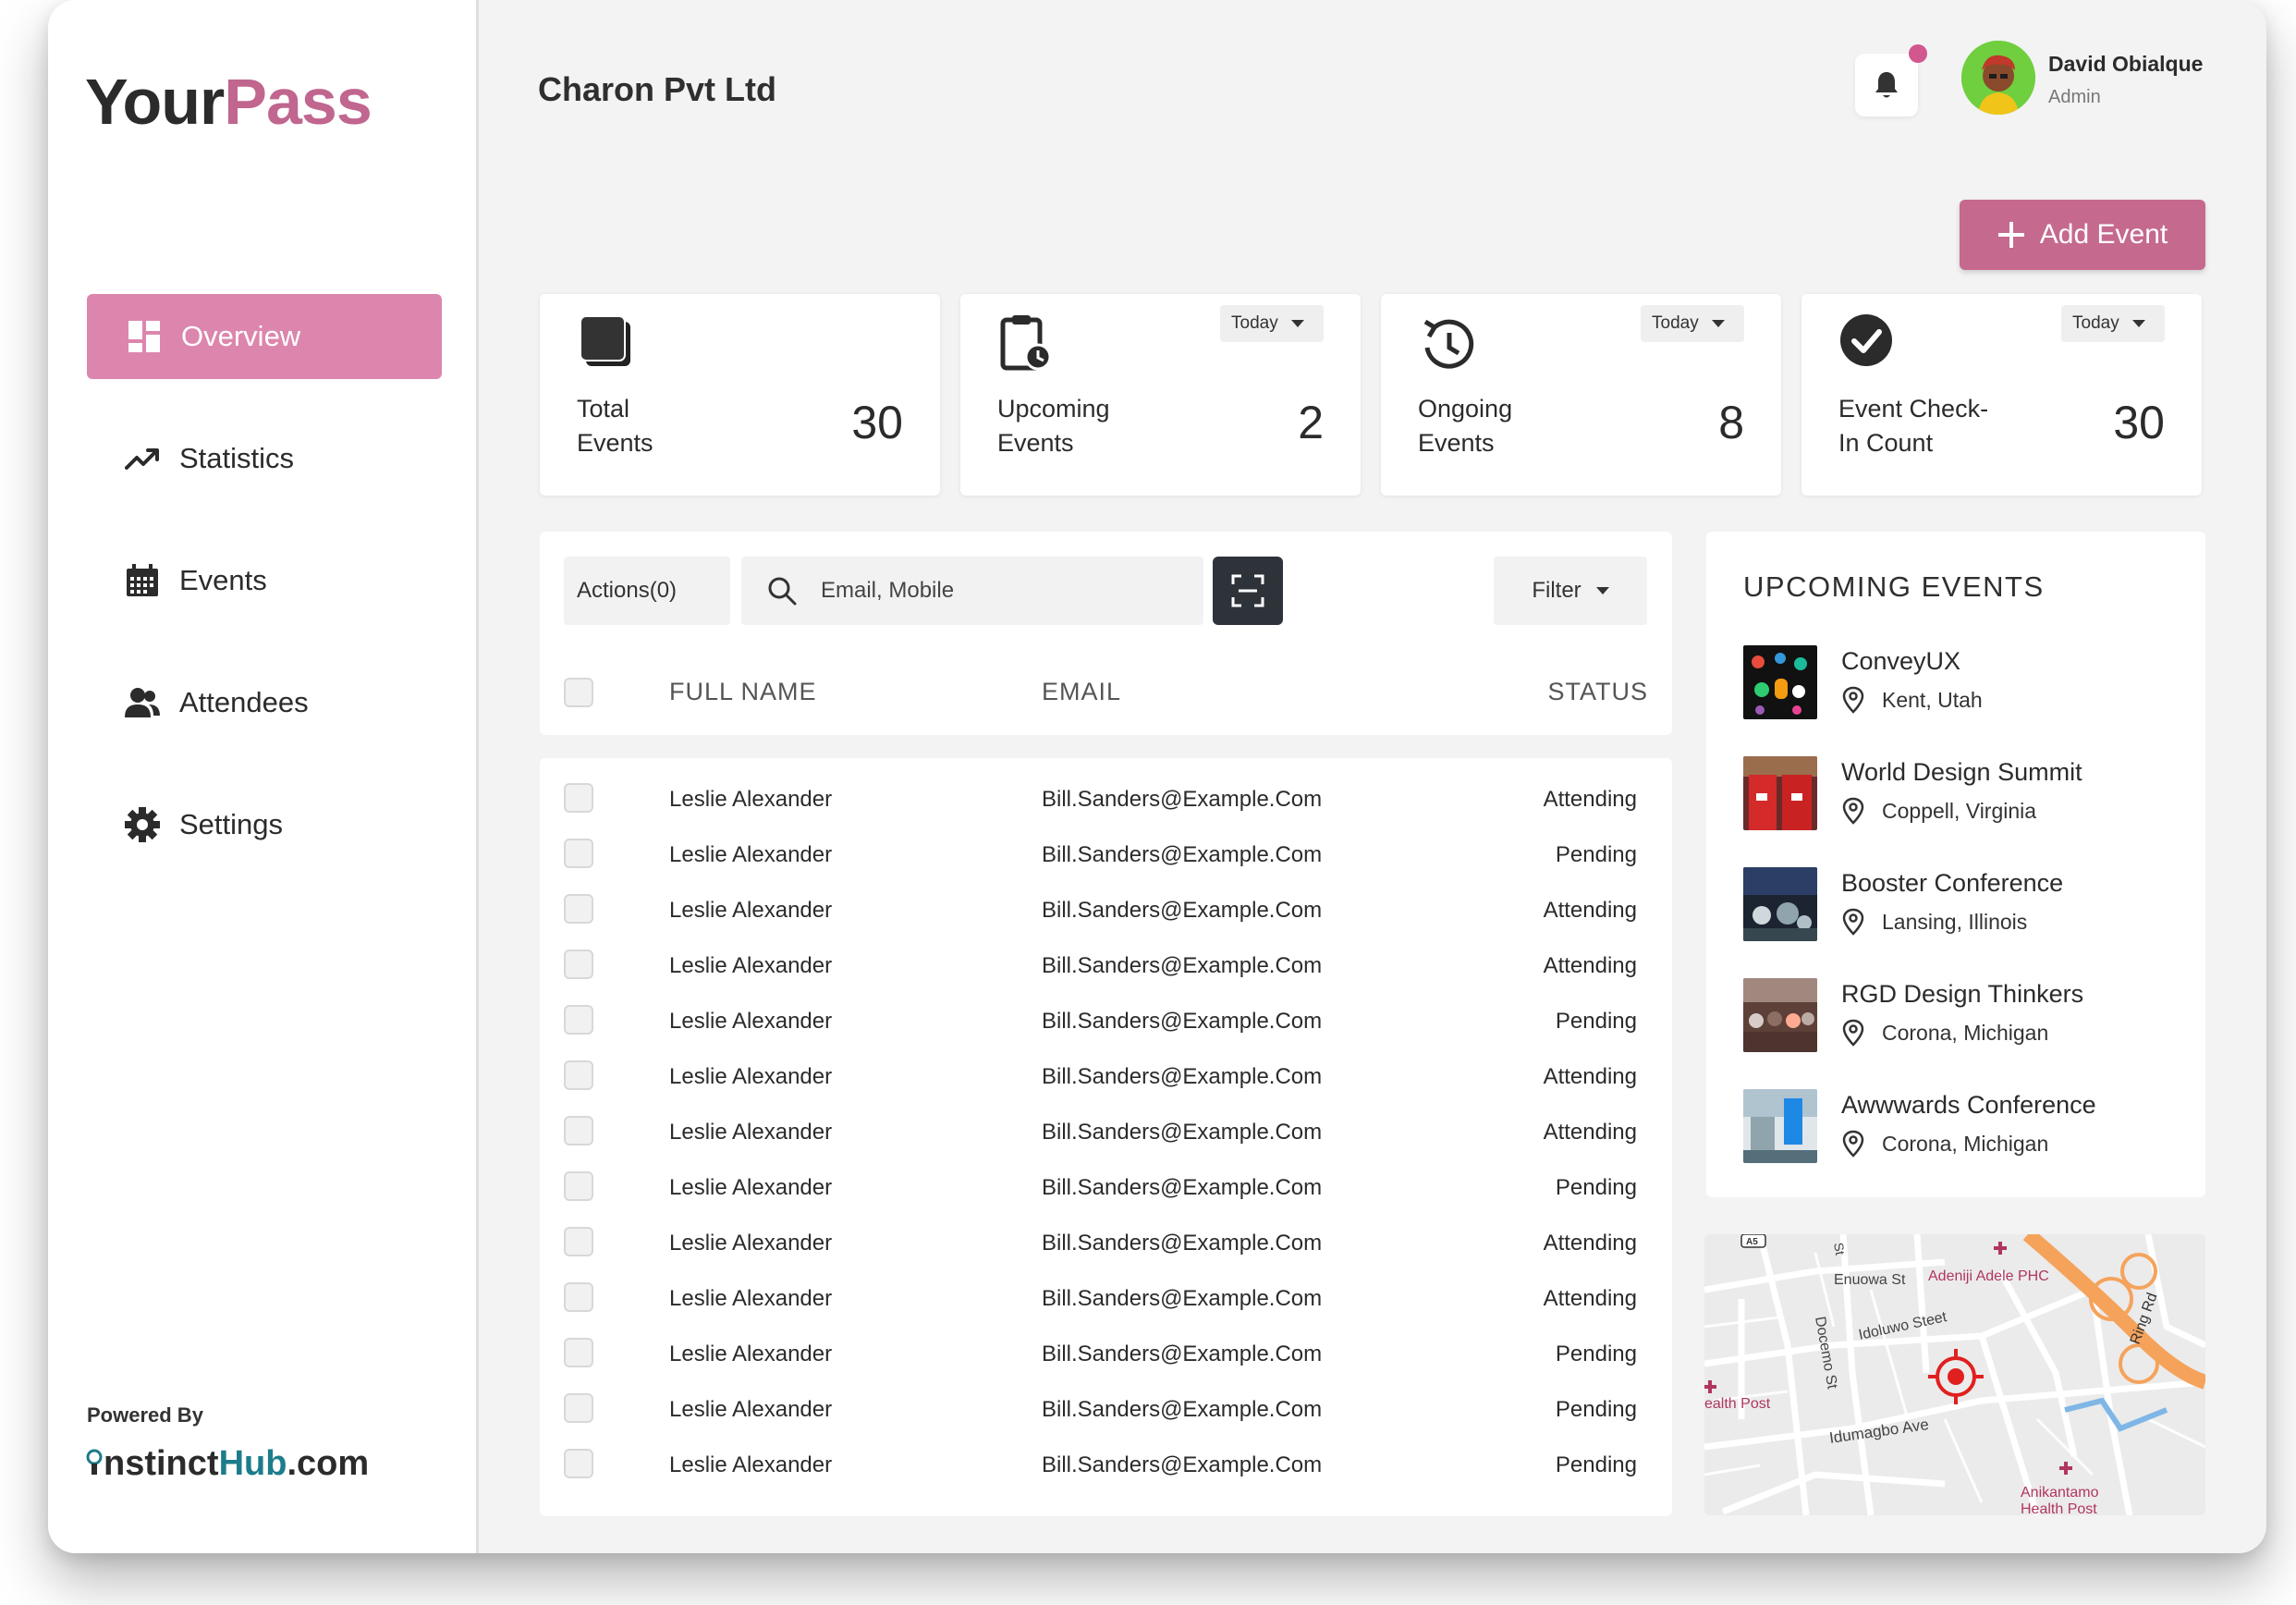 This screenshot has width=2296, height=1605. Describe the element at coordinates (1571, 591) in the screenshot. I see `filter-button: Filter` at that location.